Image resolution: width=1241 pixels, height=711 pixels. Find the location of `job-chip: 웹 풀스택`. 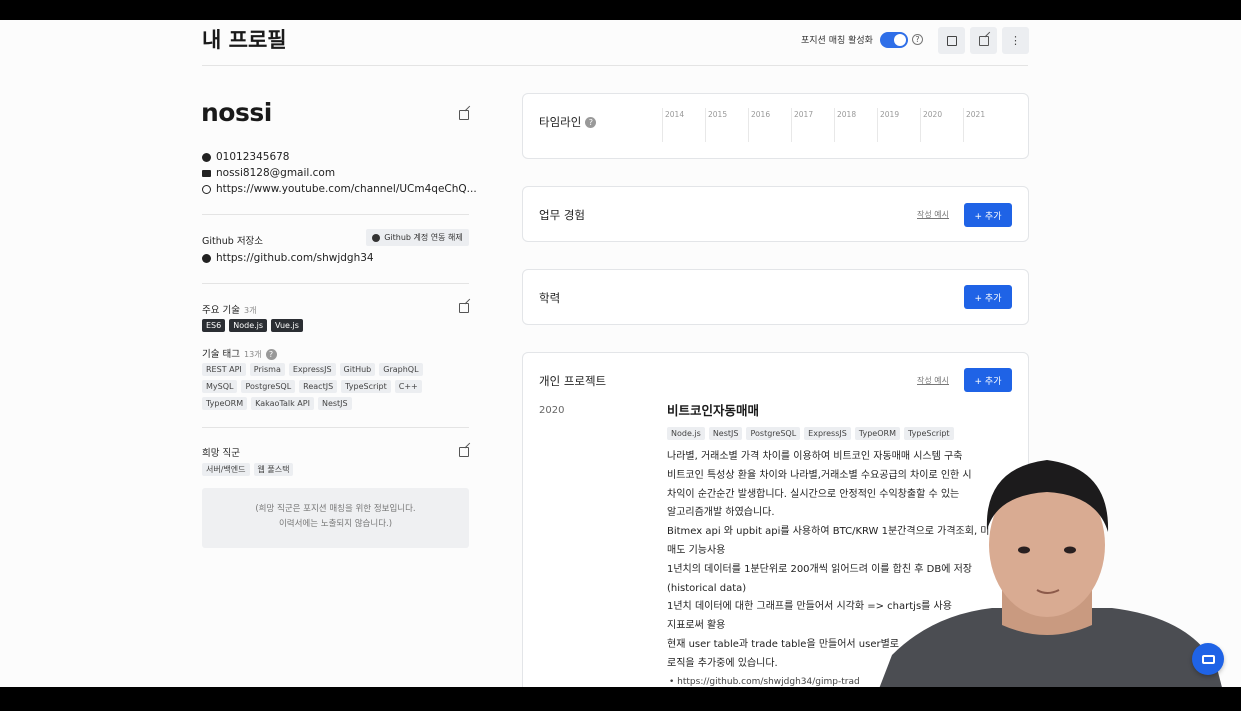

job-chip: 웹 풀스택 is located at coordinates (273, 469).